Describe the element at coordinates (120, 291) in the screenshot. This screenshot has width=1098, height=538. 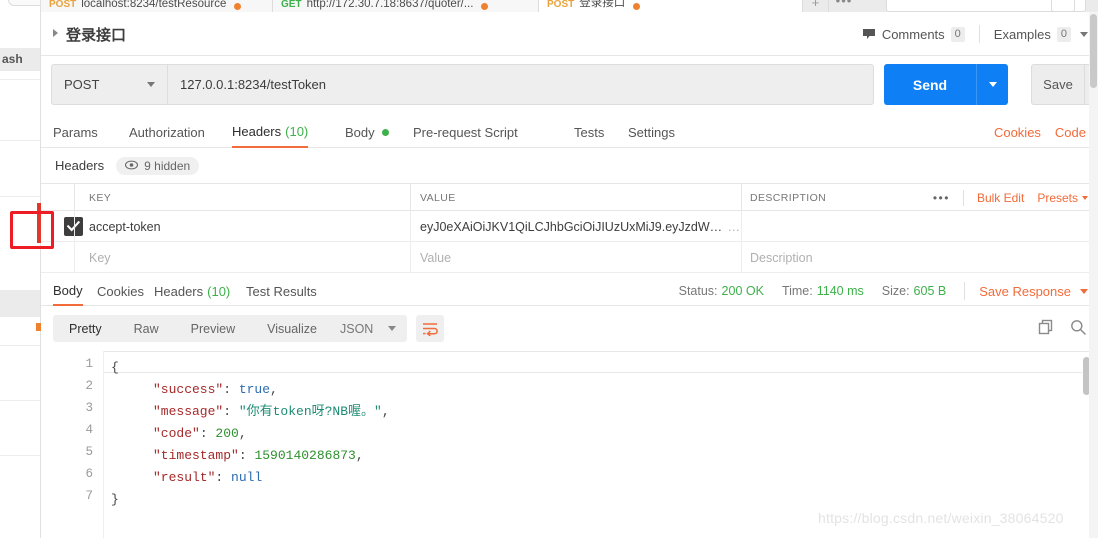
I see `response-tab-cookies: Cookies` at that location.